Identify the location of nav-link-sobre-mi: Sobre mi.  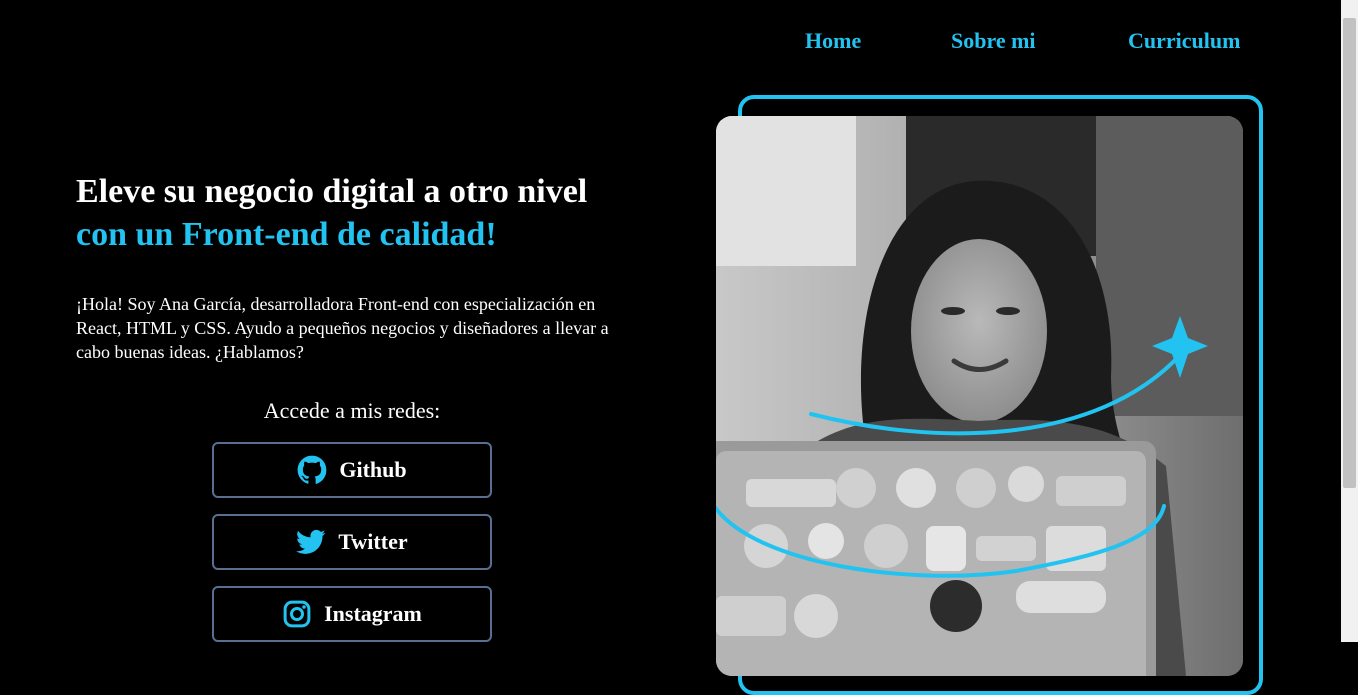
(993, 41).